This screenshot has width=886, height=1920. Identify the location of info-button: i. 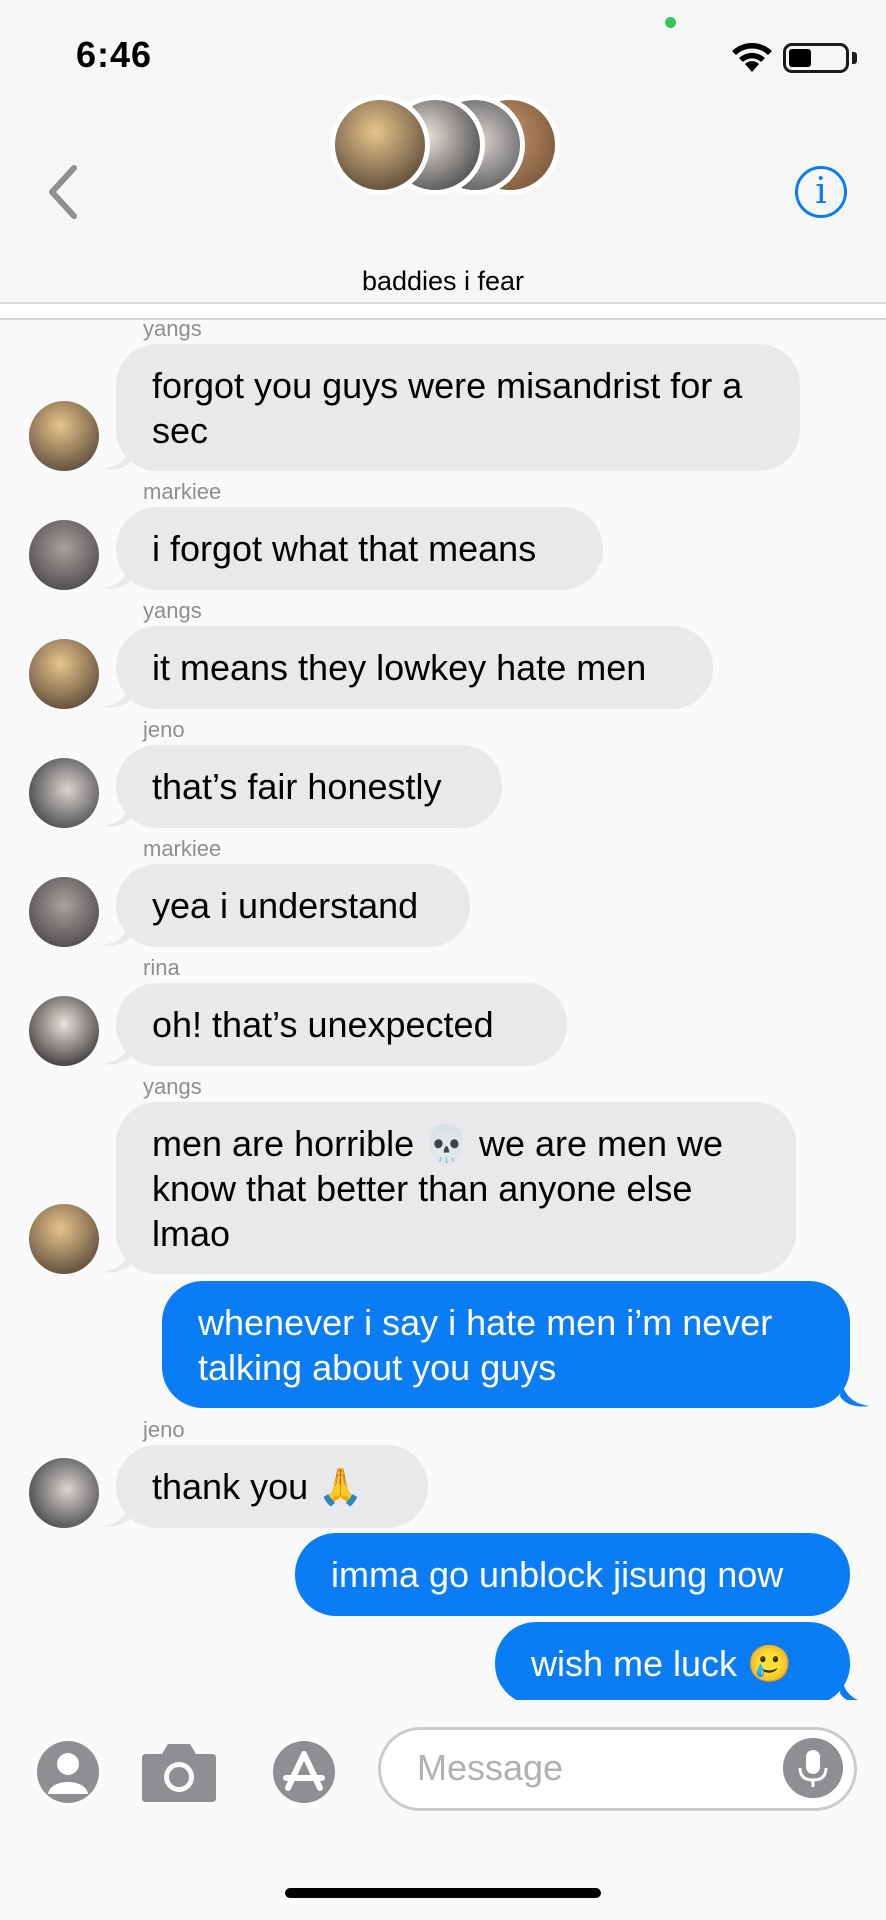
(821, 192).